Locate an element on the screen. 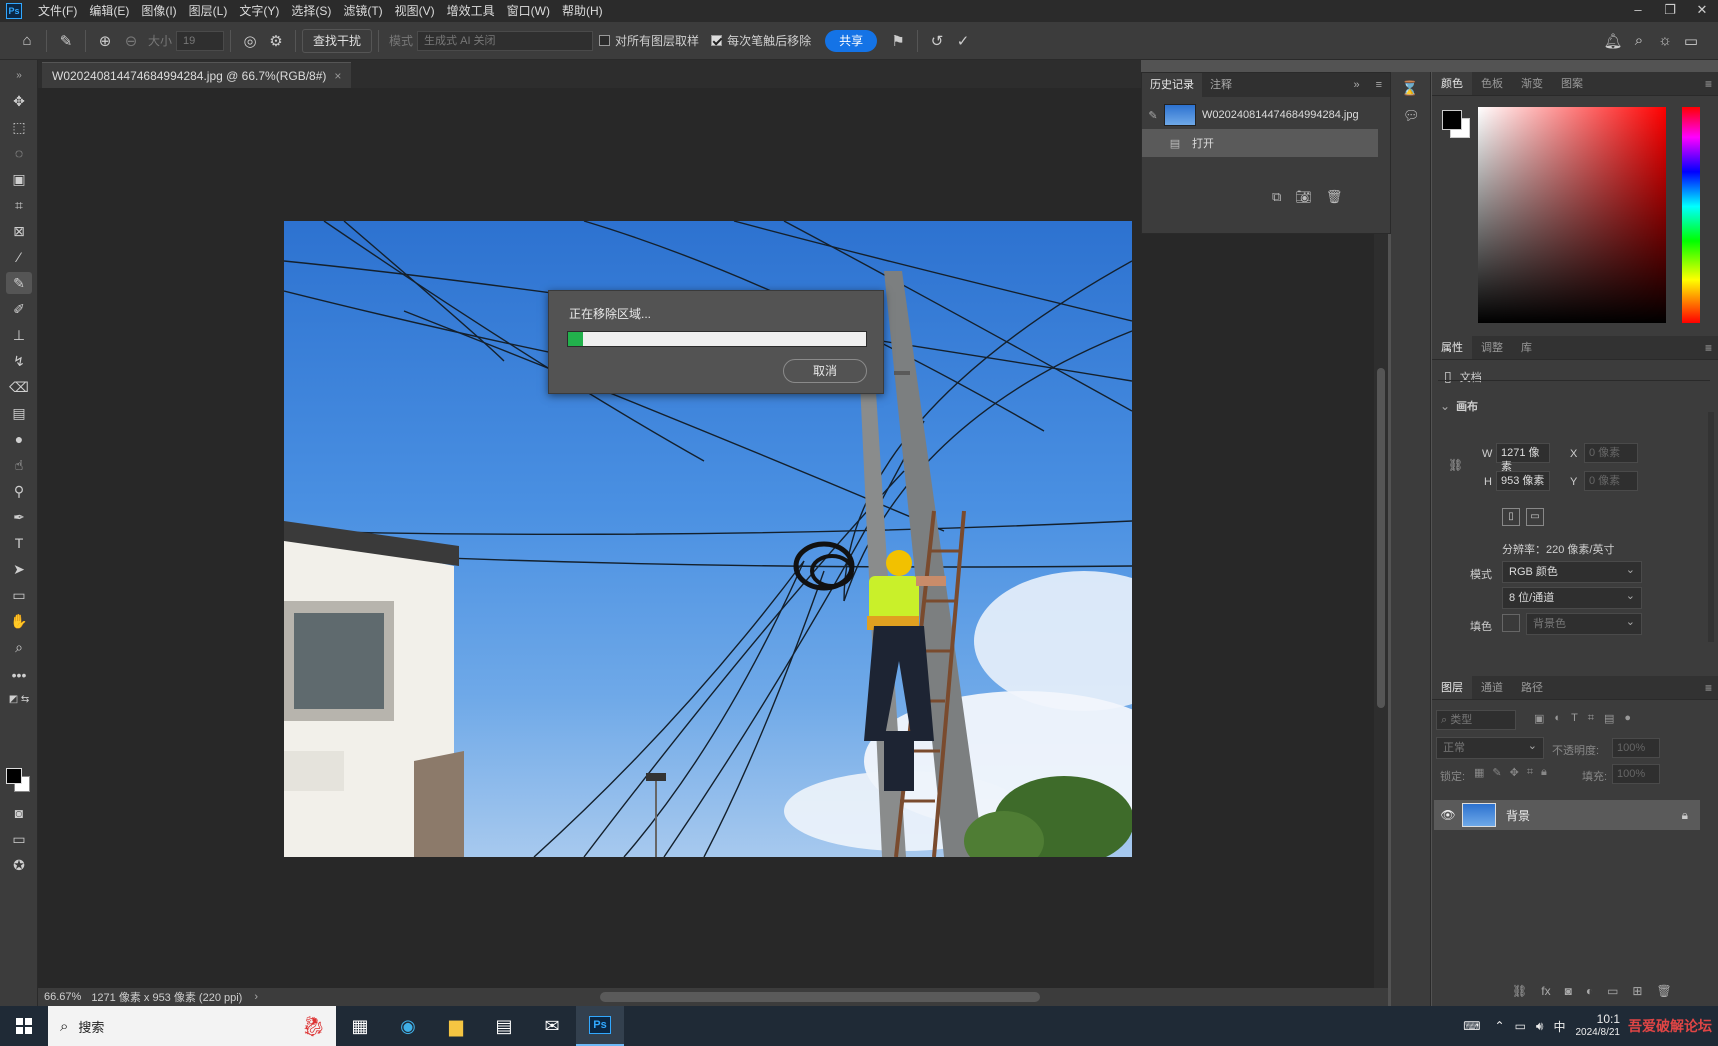 The image size is (1718, 1046). menu-plugins: 增效工具 is located at coordinates (471, 11).